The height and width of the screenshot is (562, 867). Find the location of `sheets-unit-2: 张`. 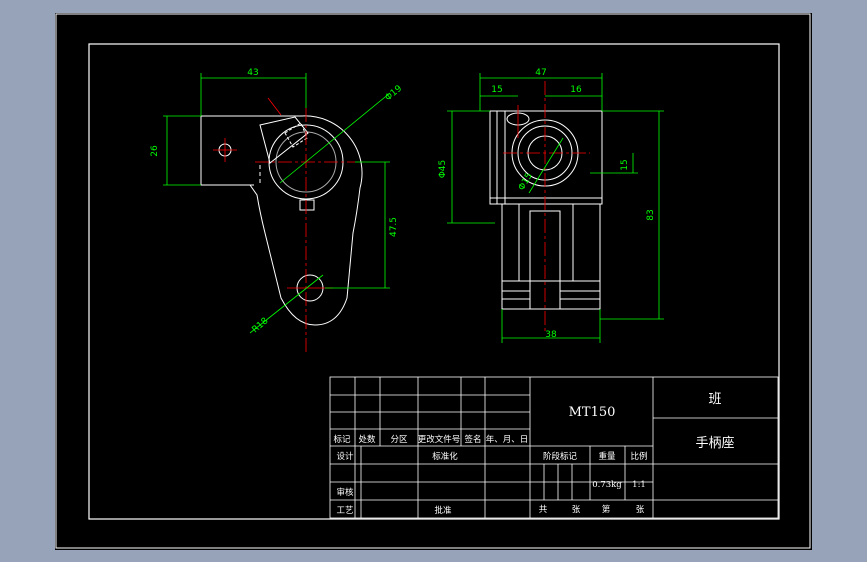

sheets-unit-2: 张 is located at coordinates (640, 510).